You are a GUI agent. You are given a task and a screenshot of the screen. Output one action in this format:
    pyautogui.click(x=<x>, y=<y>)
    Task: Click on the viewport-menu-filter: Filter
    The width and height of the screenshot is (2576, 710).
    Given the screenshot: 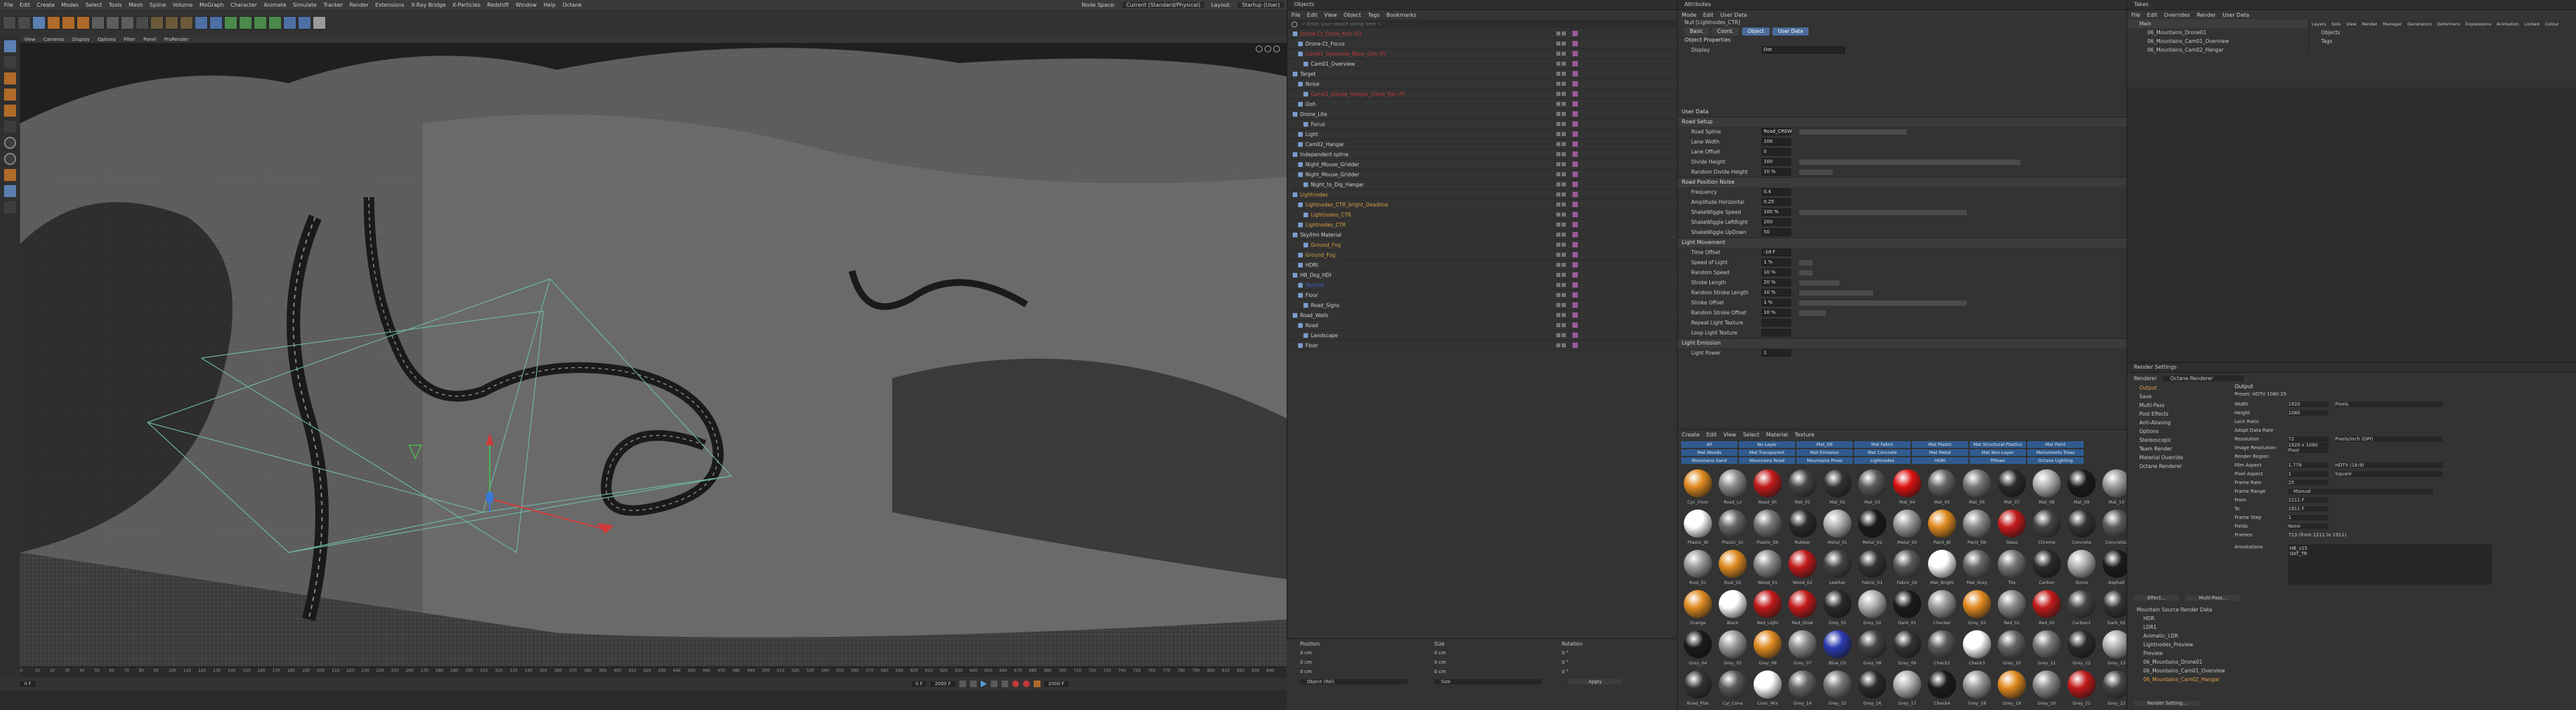 What is the action you would take?
    pyautogui.click(x=130, y=39)
    